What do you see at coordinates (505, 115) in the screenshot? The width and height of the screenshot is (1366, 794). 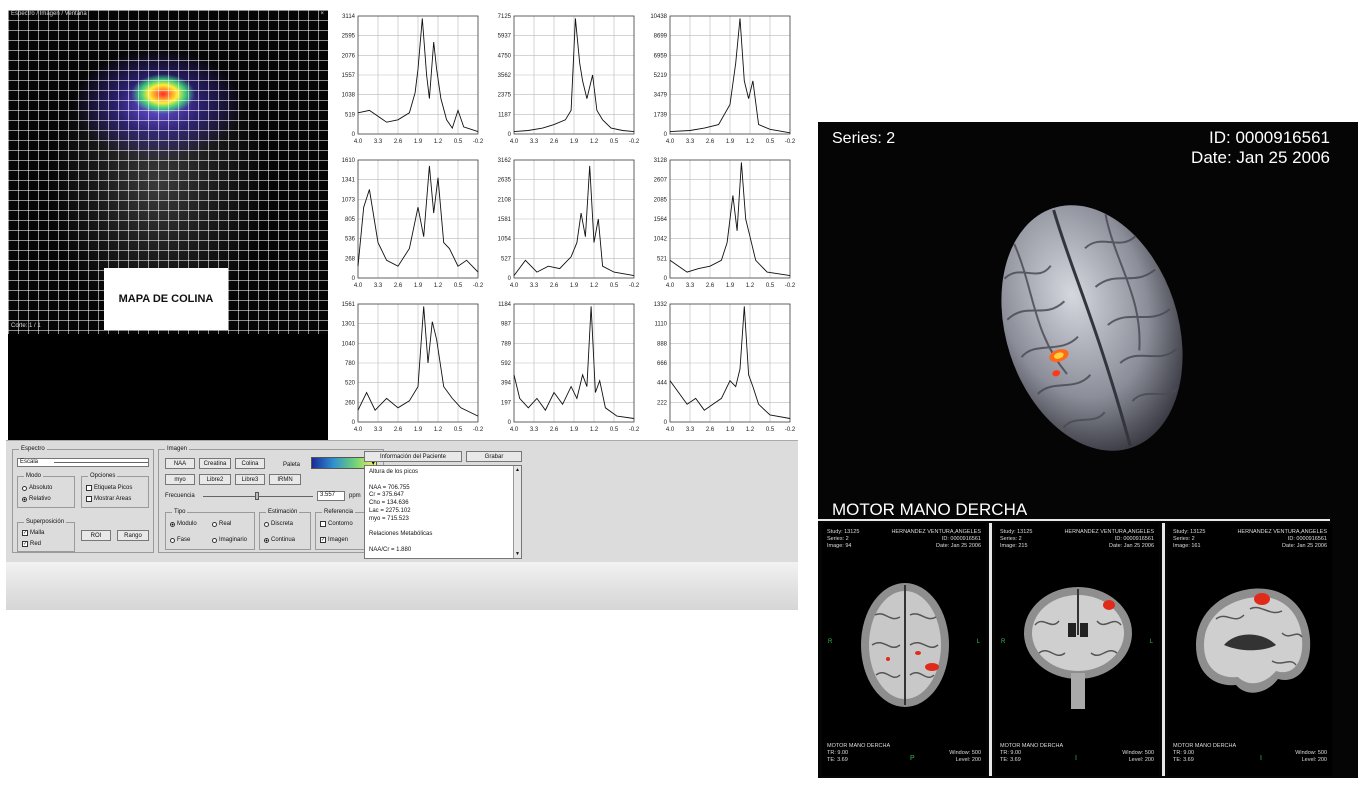 I see `y-tick-label: 1187` at bounding box center [505, 115].